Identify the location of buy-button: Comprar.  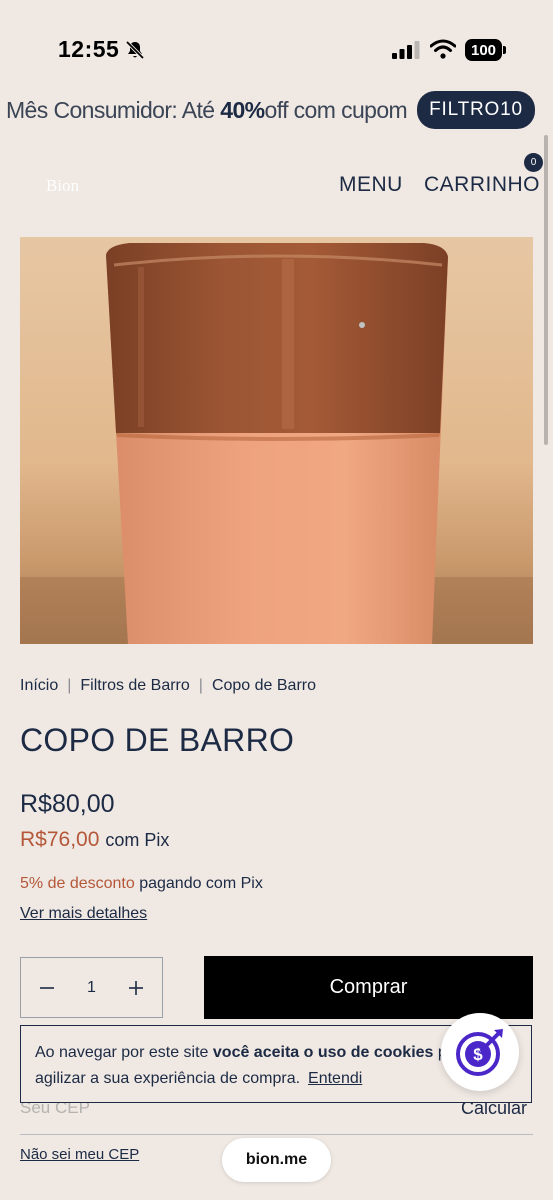
(368, 987).